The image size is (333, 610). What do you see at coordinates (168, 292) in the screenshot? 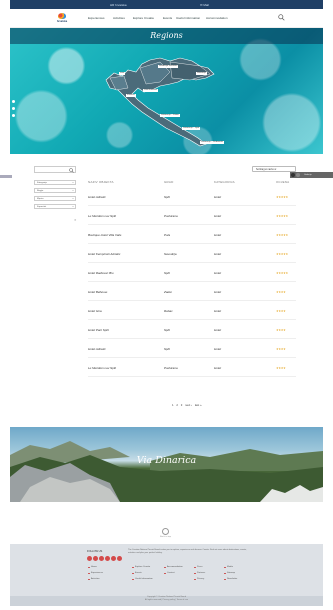
I see `row-city: Zadar` at bounding box center [168, 292].